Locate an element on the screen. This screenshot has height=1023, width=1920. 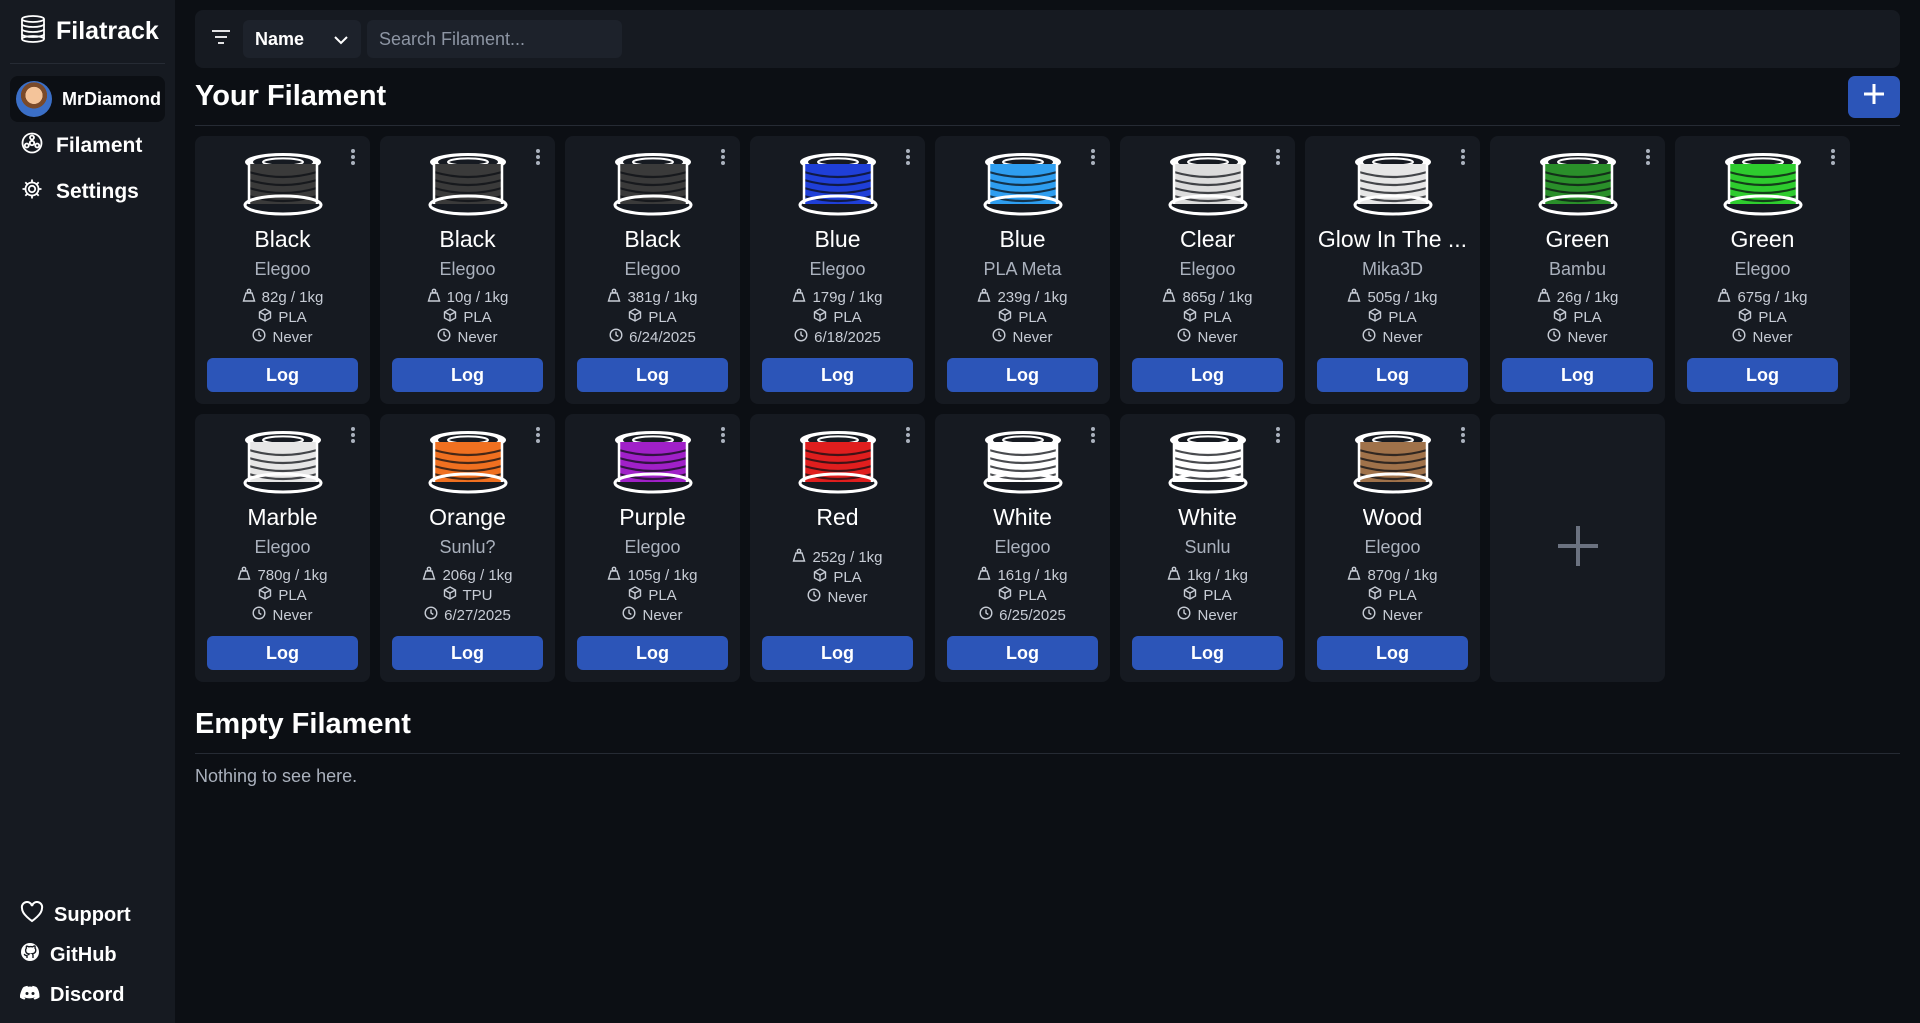
filament-name: Wood is located at coordinates (1392, 517).